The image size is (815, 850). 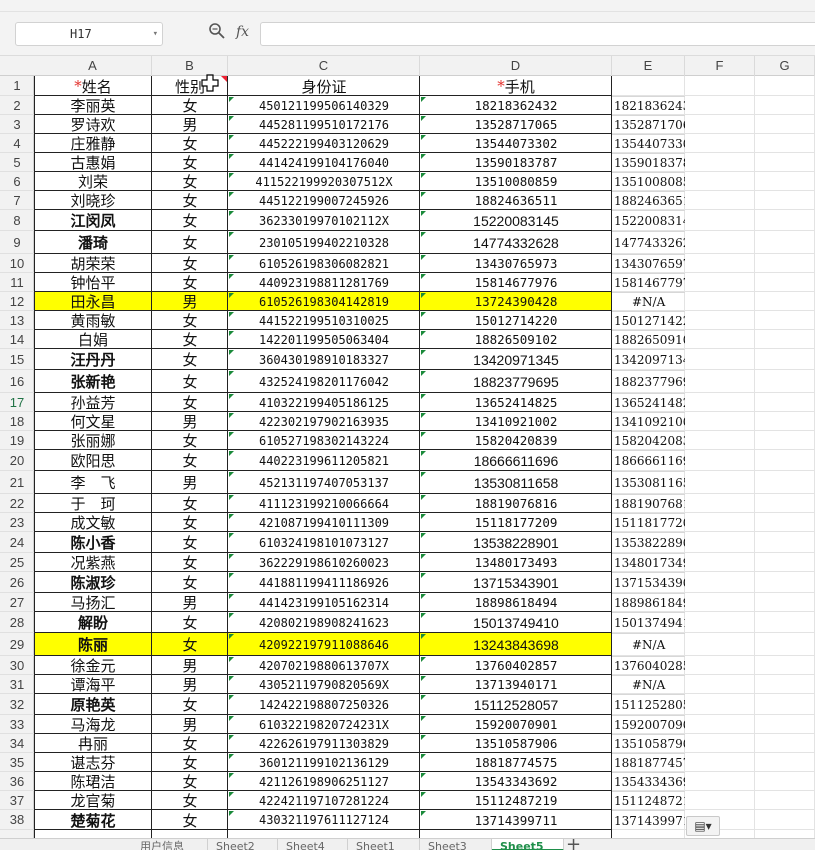 What do you see at coordinates (93, 665) in the screenshot?
I see `name-cell: 徐金元` at bounding box center [93, 665].